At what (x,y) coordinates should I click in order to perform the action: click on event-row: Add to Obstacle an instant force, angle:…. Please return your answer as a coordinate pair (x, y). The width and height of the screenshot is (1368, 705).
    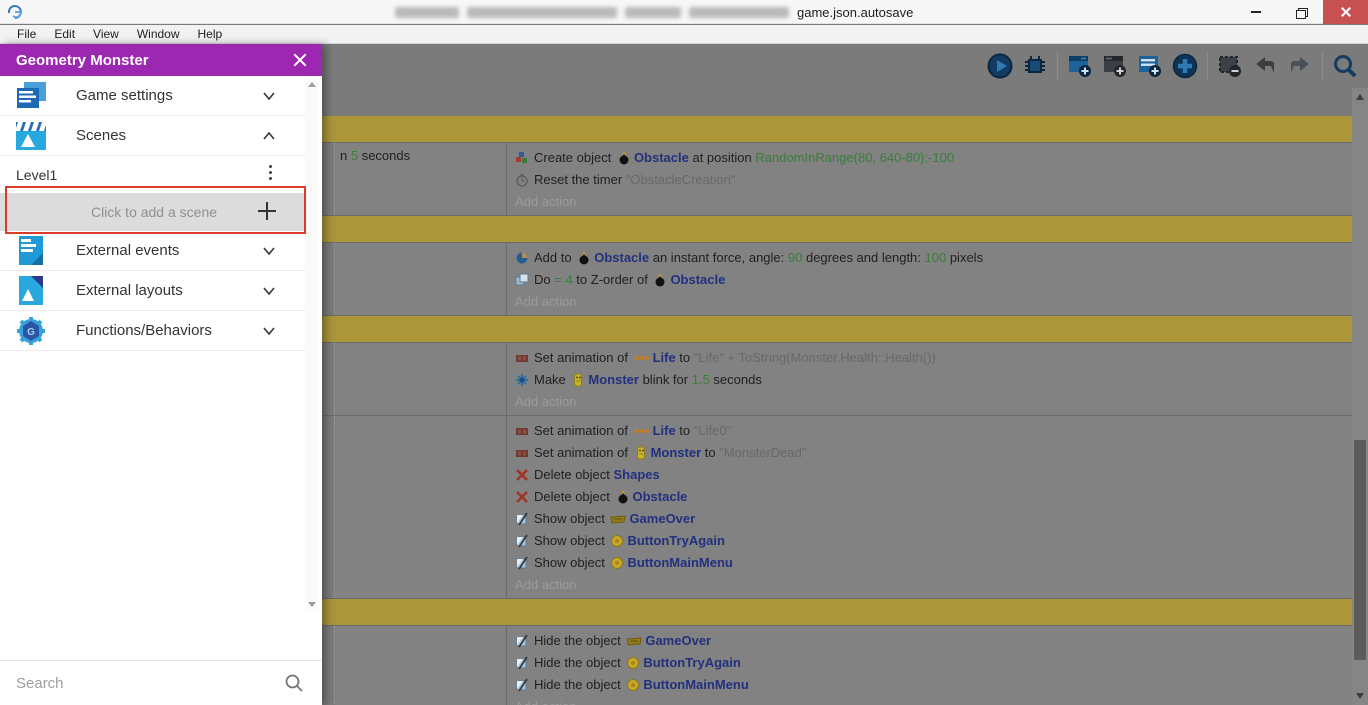
    Looking at the image, I should click on (837, 279).